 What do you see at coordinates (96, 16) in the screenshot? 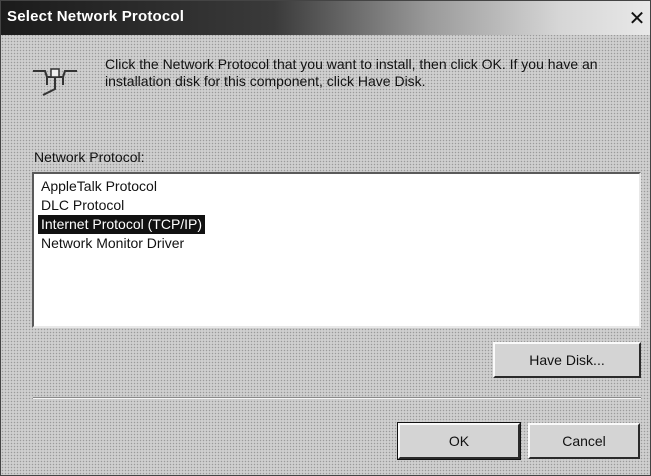
I see `window-title: Select Network Protocol` at bounding box center [96, 16].